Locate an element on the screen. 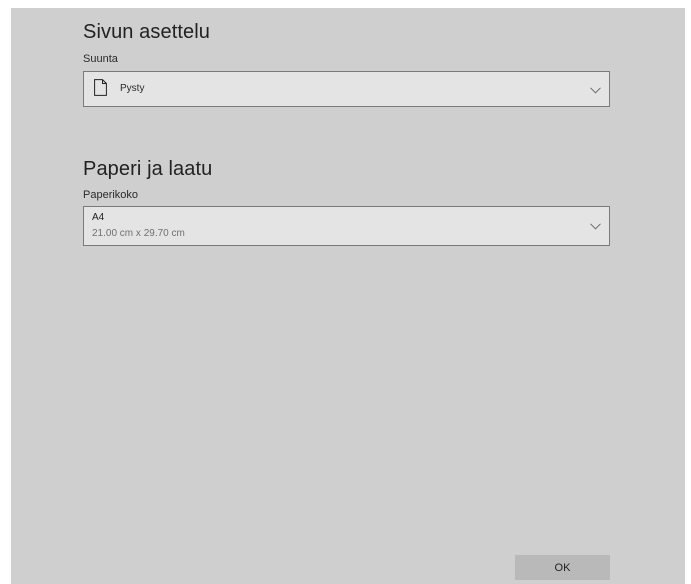  paper-size-dimensions: 21.00 cm x 29.70 cm is located at coordinates (138, 233).